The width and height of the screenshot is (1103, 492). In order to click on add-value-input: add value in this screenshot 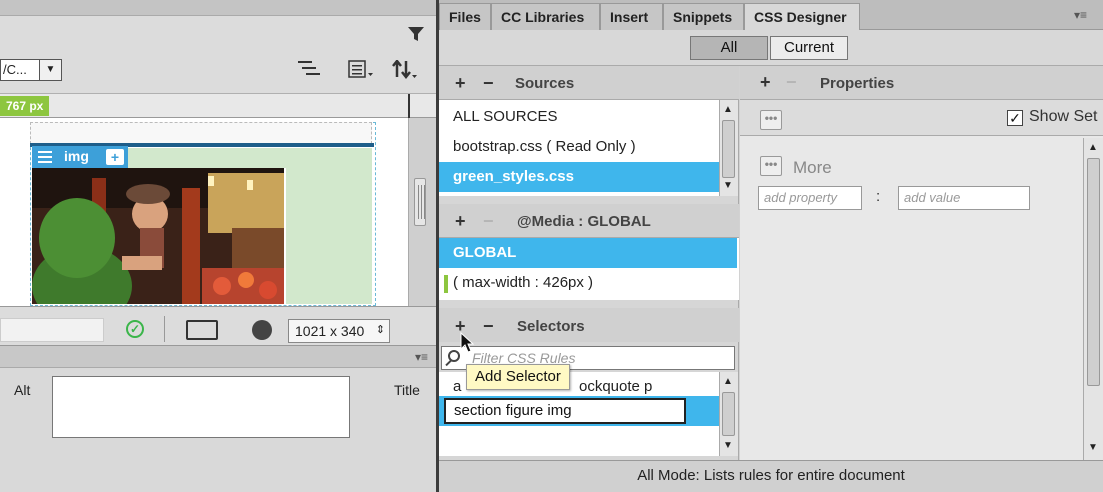, I will do `click(964, 198)`.